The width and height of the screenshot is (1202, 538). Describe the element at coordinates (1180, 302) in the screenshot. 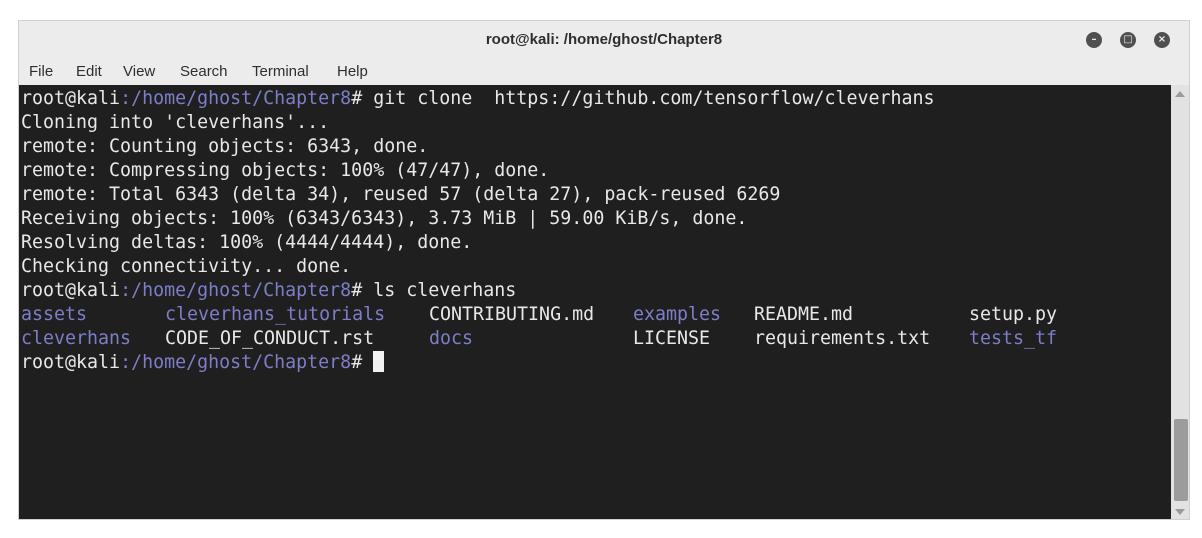

I see `vertical-scrollbar` at that location.